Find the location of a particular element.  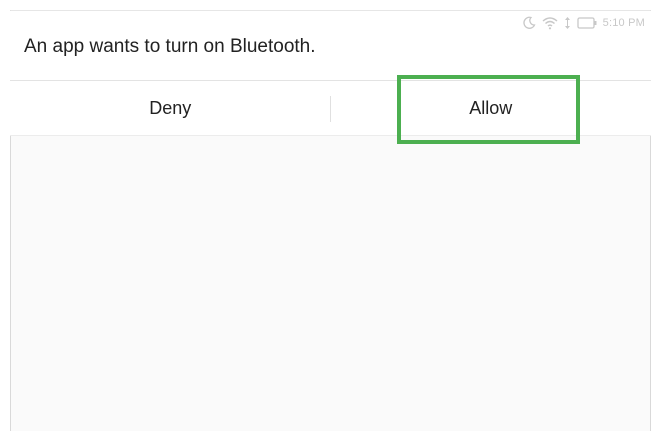

battery-icon is located at coordinates (586, 23).